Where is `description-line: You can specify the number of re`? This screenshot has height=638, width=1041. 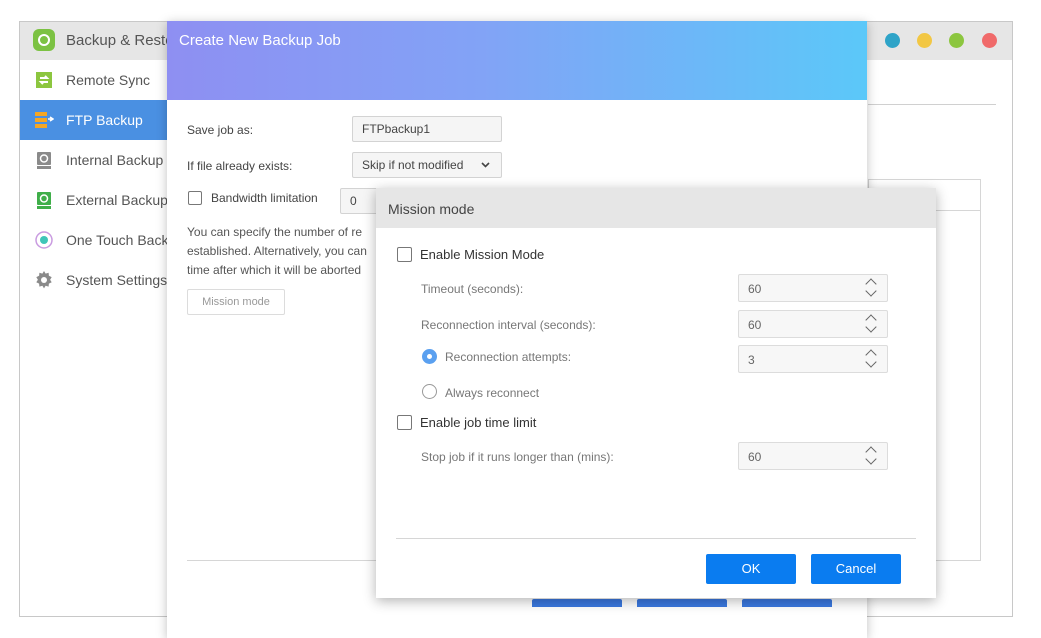 description-line: You can specify the number of re is located at coordinates (274, 232).